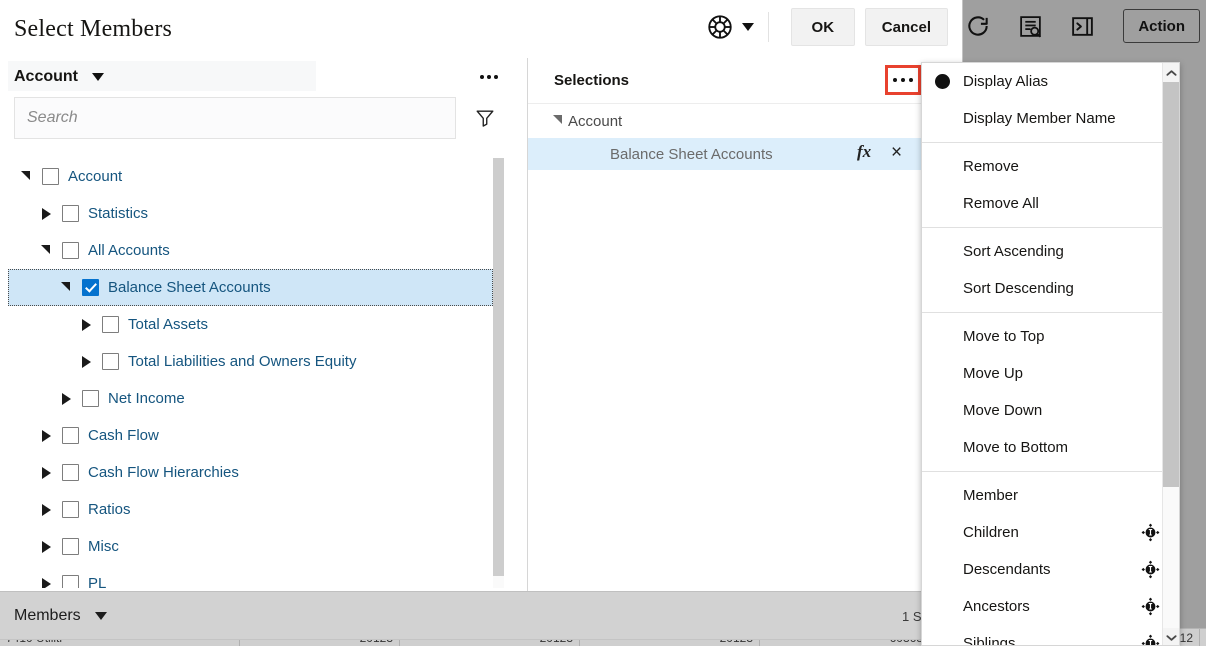  What do you see at coordinates (250, 250) in the screenshot?
I see `tree-node: All Accounts` at bounding box center [250, 250].